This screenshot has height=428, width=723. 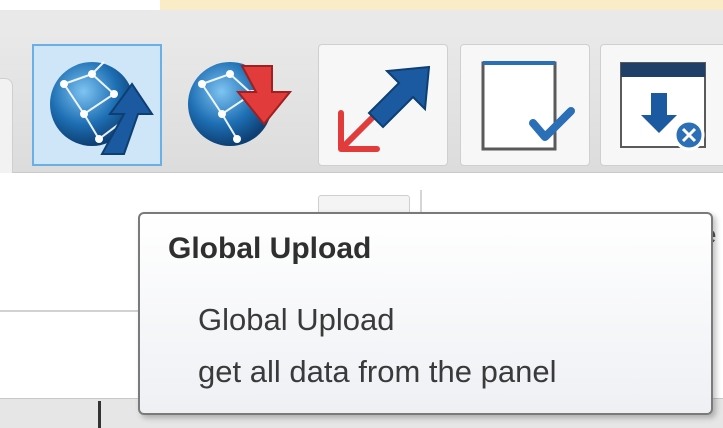 I want to click on tooltip-line-1: Global Upload, so click(x=296, y=319).